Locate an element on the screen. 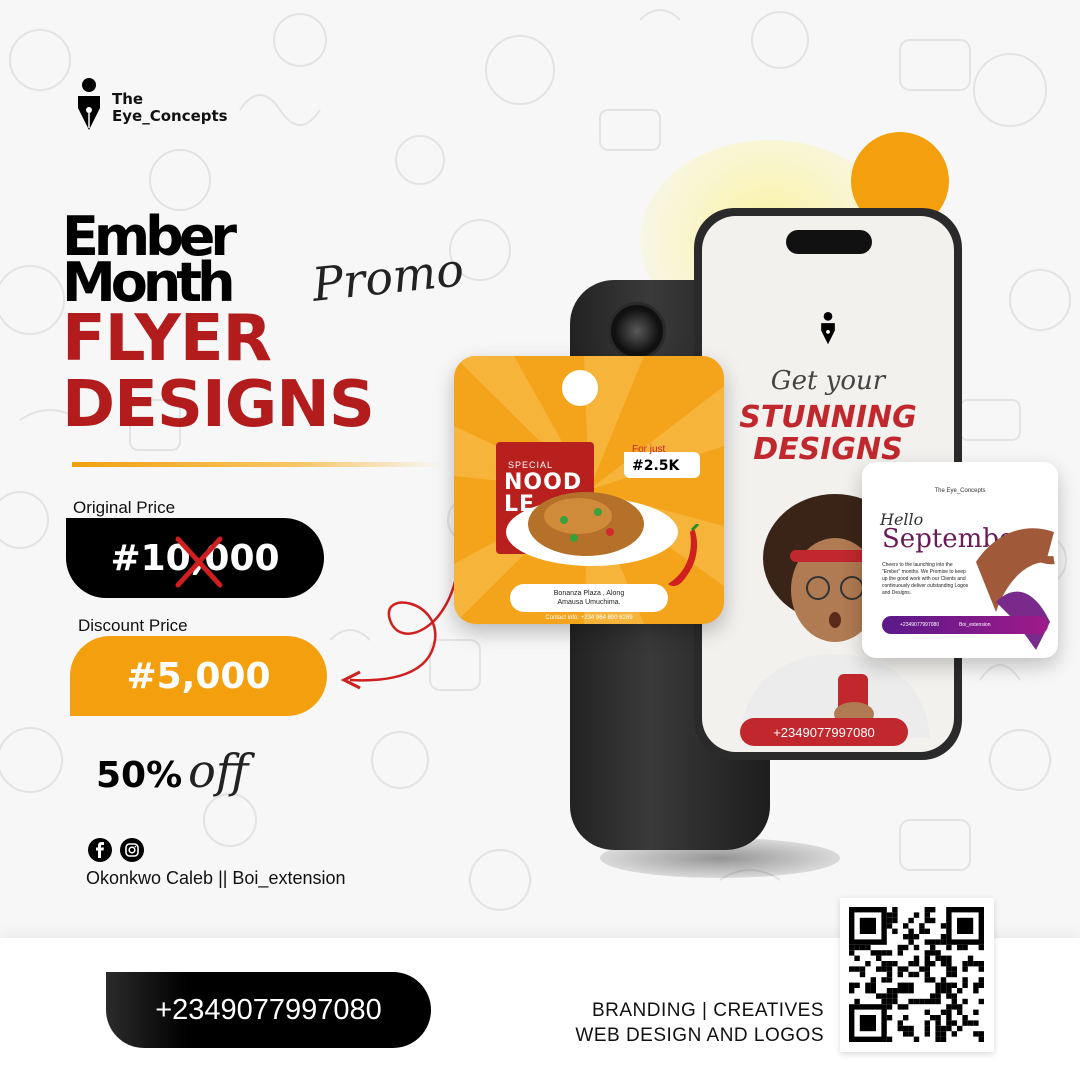 Image resolution: width=1080 pixels, height=1080 pixels. strikethrough-x-icon is located at coordinates (199, 562).